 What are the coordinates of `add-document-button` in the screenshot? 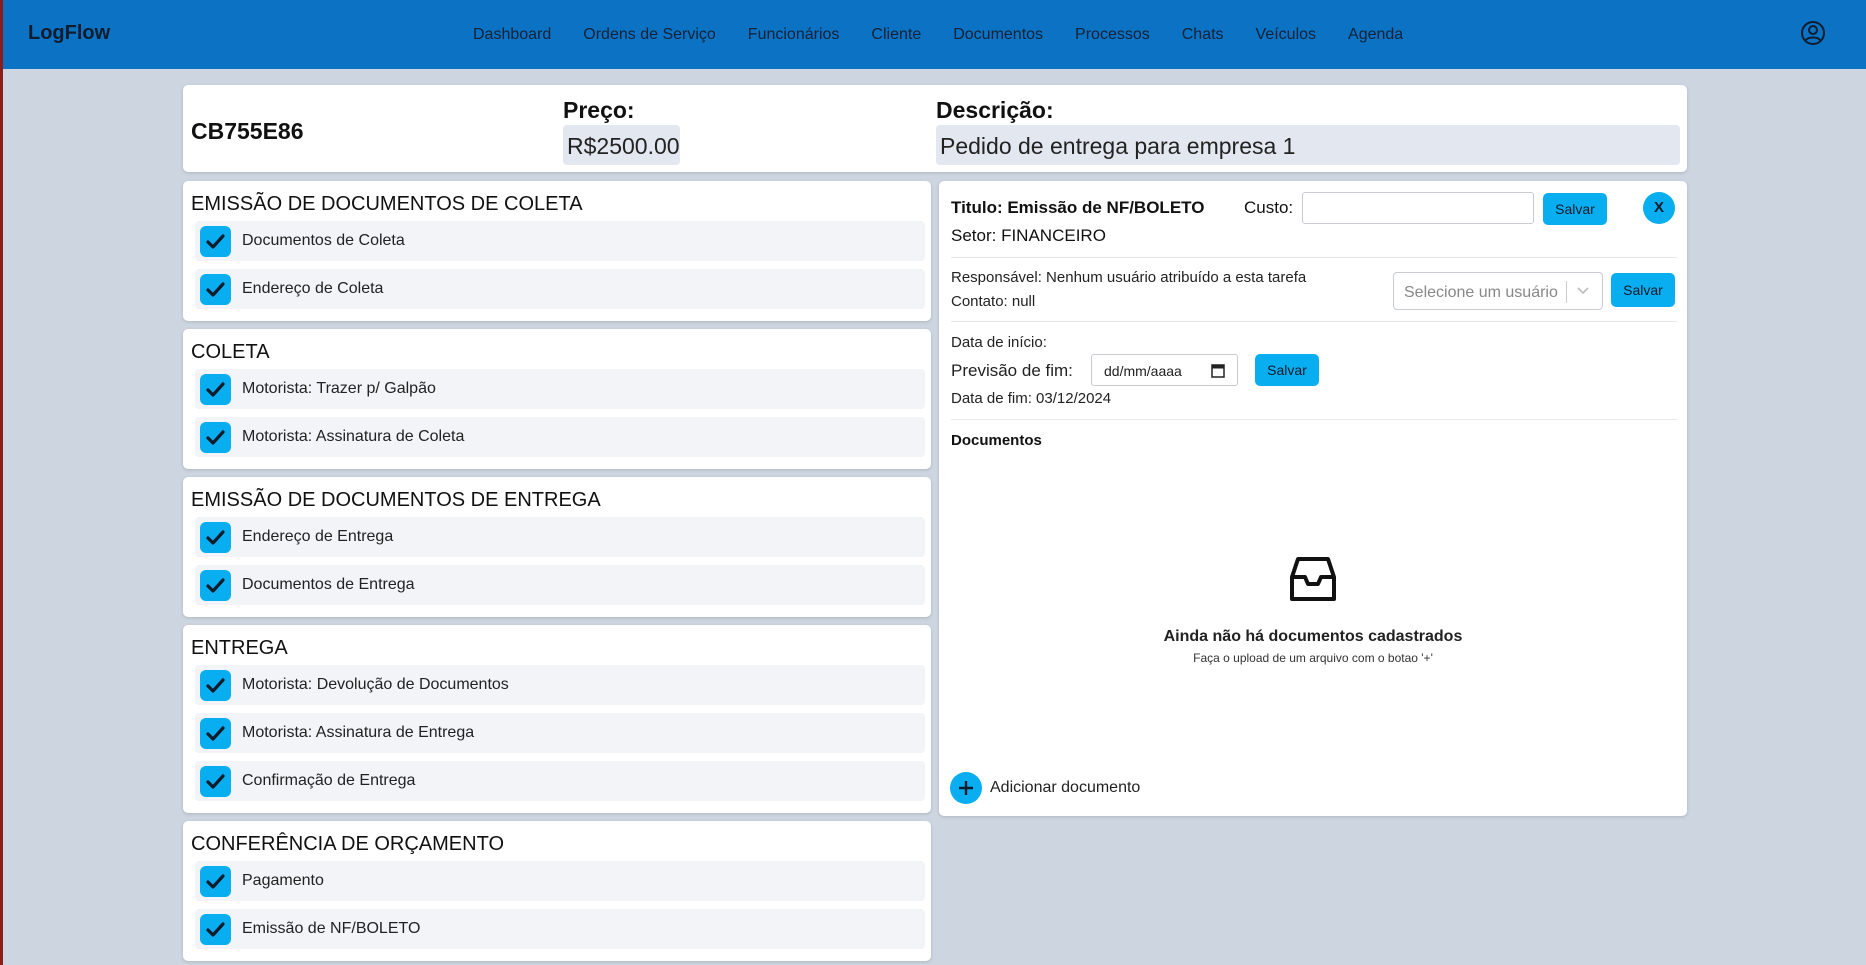 It's located at (966, 788).